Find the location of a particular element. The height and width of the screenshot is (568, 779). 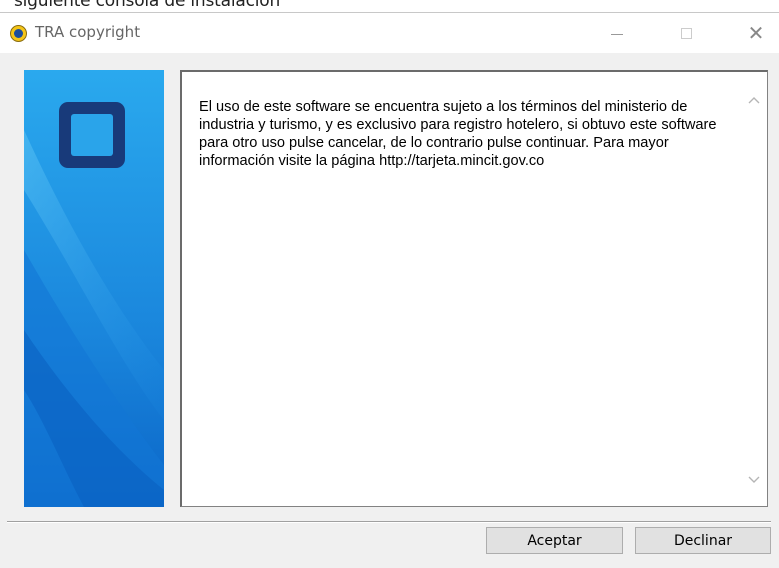

separator-line is located at coordinates (389, 522).